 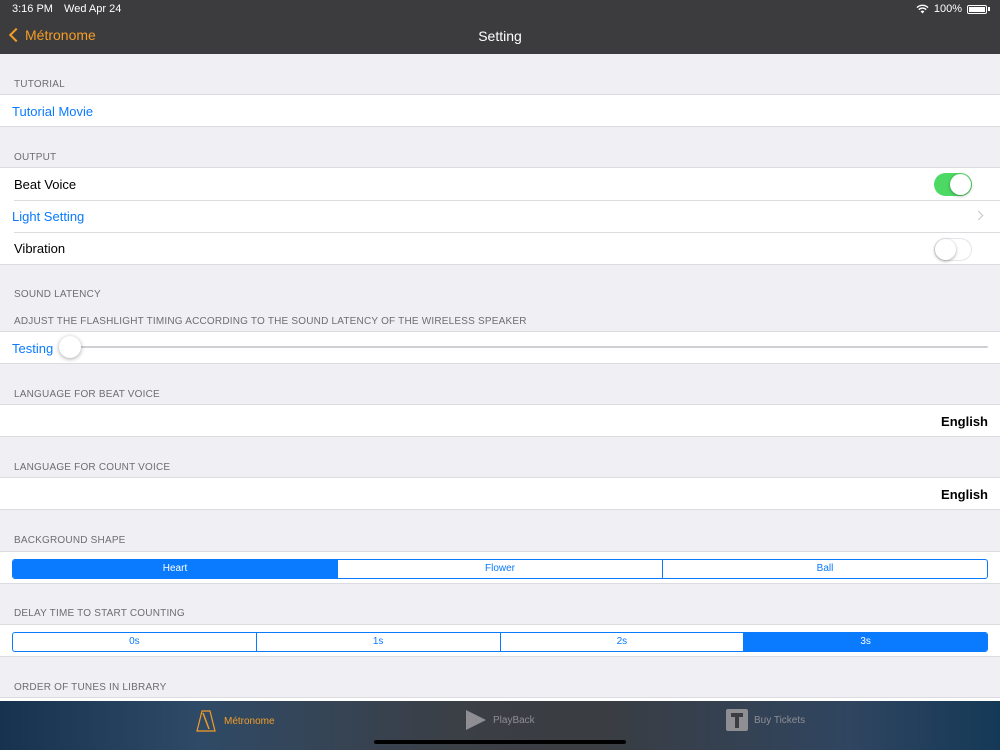 What do you see at coordinates (953, 184) in the screenshot?
I see `beat-voice-toggle` at bounding box center [953, 184].